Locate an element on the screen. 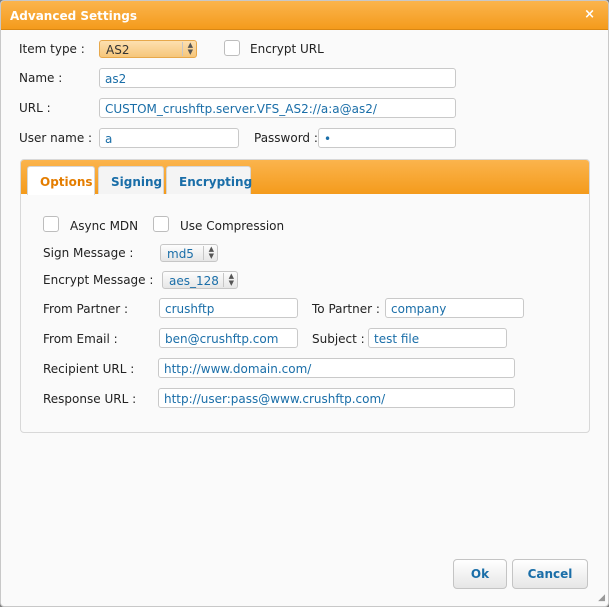  item-type-value: AS2 is located at coordinates (118, 50).